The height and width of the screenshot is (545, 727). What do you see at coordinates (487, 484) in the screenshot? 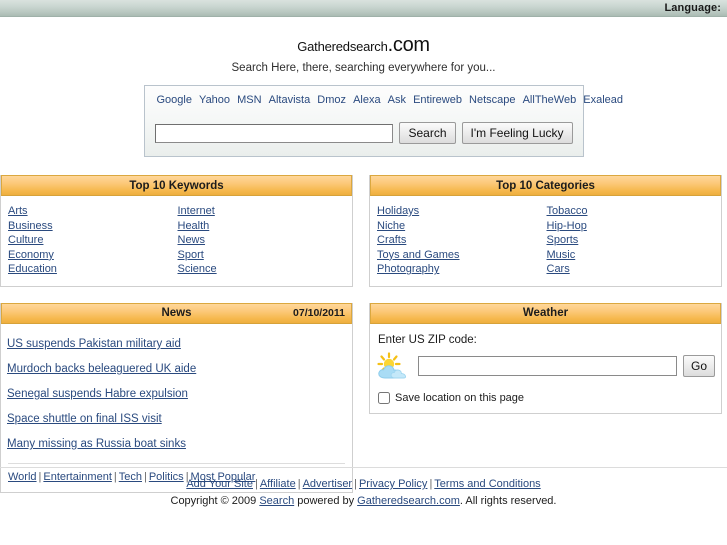
I see `footer-link-terms-and-conditions: Terms and Conditions` at bounding box center [487, 484].